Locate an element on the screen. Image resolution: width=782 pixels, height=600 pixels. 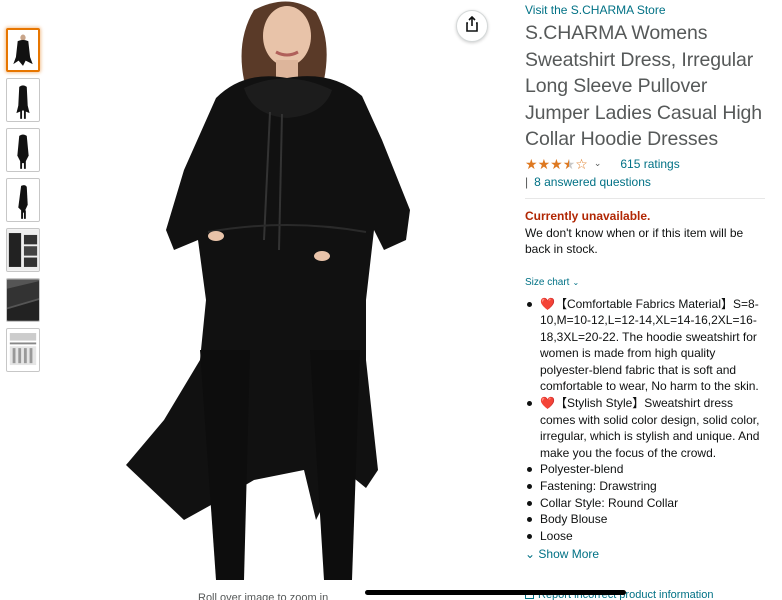
ratings-count-link: 615 ratings is located at coordinates (649, 164).